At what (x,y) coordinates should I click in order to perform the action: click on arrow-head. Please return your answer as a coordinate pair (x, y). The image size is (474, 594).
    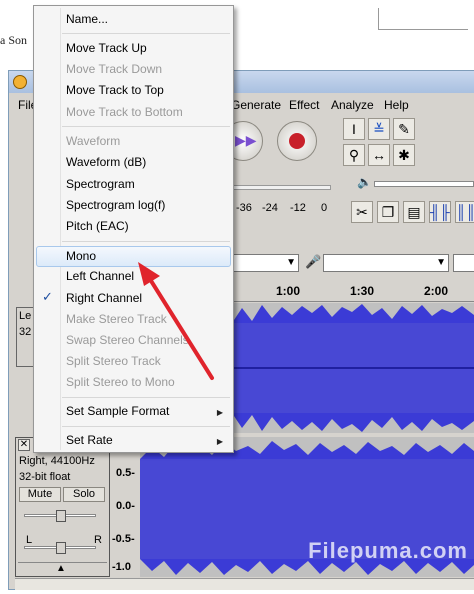
    Looking at the image, I should click on (149, 274).